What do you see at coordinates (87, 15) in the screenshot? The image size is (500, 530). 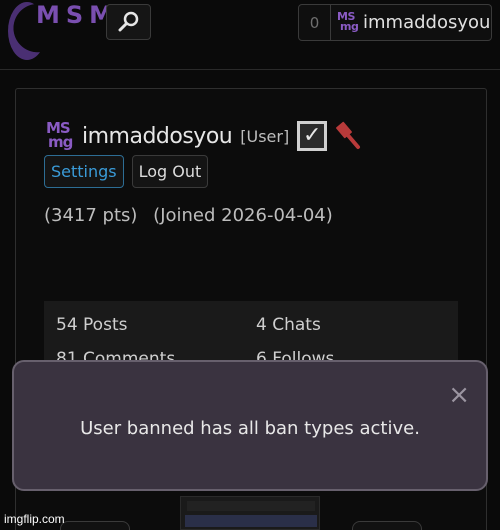 I see `site-logo: MSMG` at bounding box center [87, 15].